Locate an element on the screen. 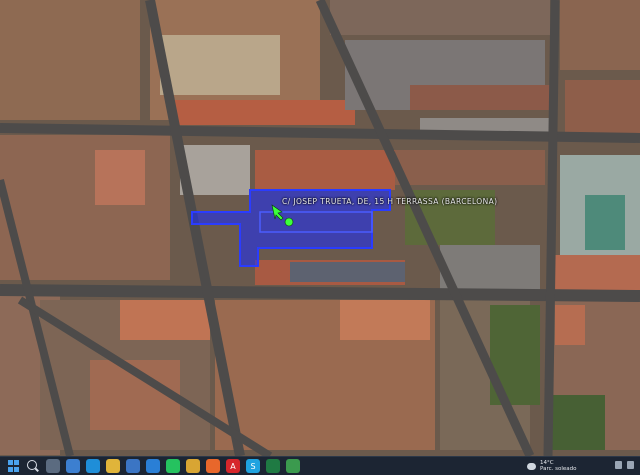 The image size is (640, 475). whatsapp-icon is located at coordinates (173, 466).